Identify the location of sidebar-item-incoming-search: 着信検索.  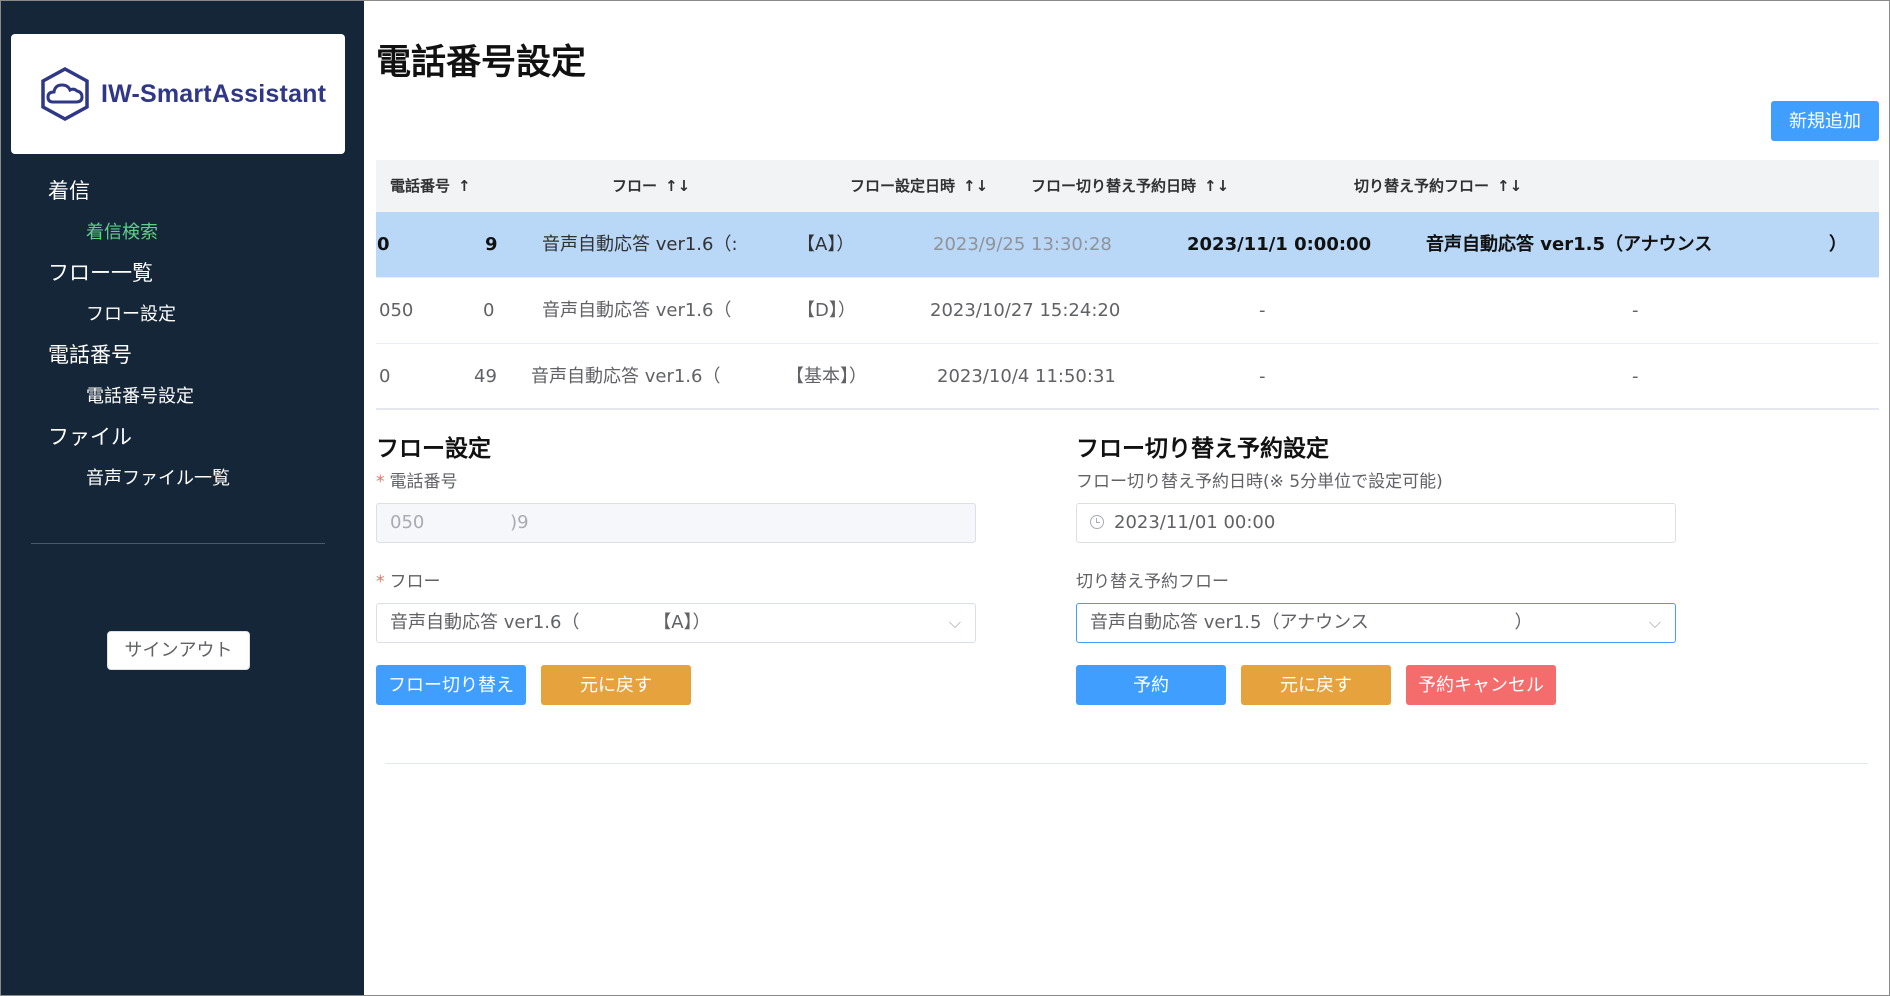
(182, 232).